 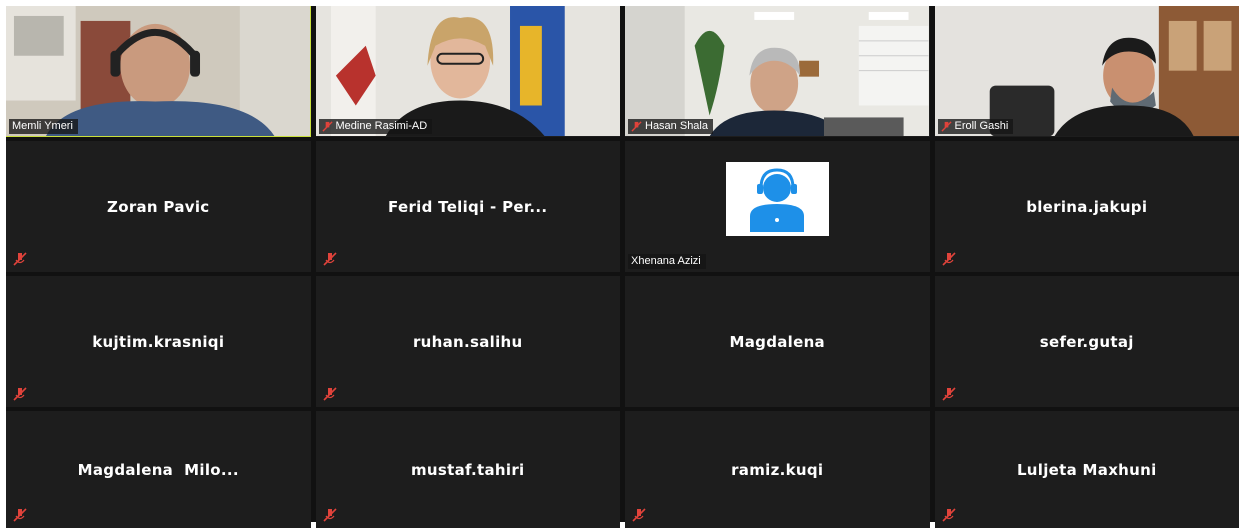 I want to click on participant-tile-xhenana-azizi: Xhenana Azizi, so click(x=777, y=206).